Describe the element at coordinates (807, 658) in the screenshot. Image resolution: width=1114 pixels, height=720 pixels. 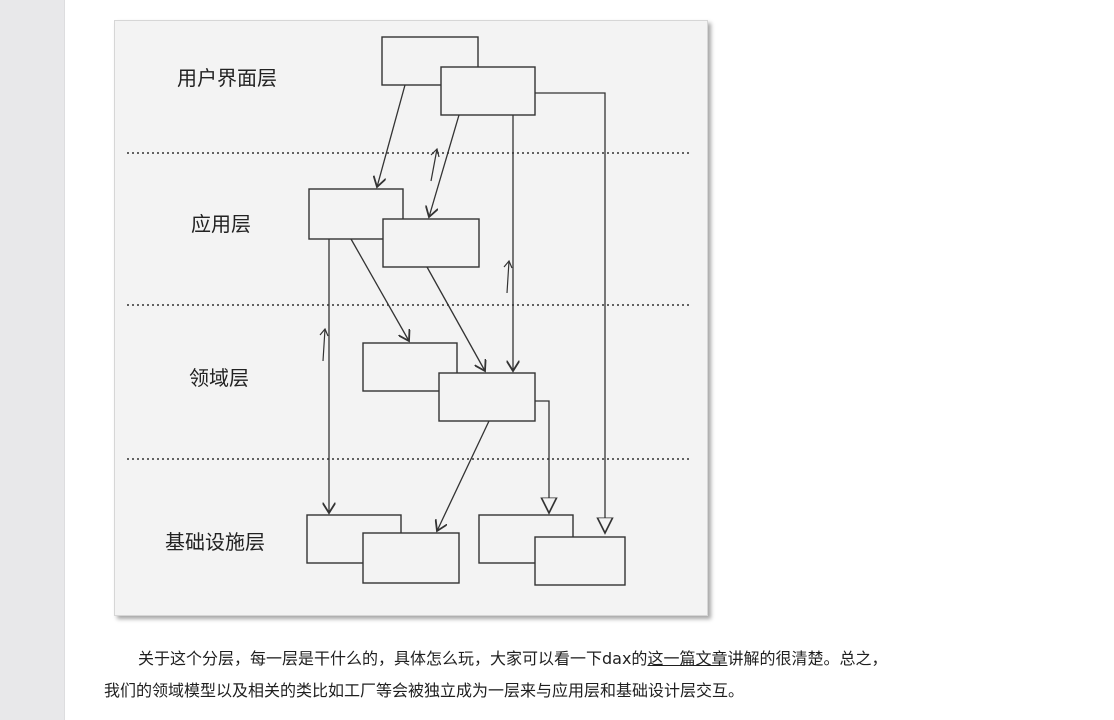
I see `paragraph-text-part2: 讲解的很清楚。总之，` at that location.